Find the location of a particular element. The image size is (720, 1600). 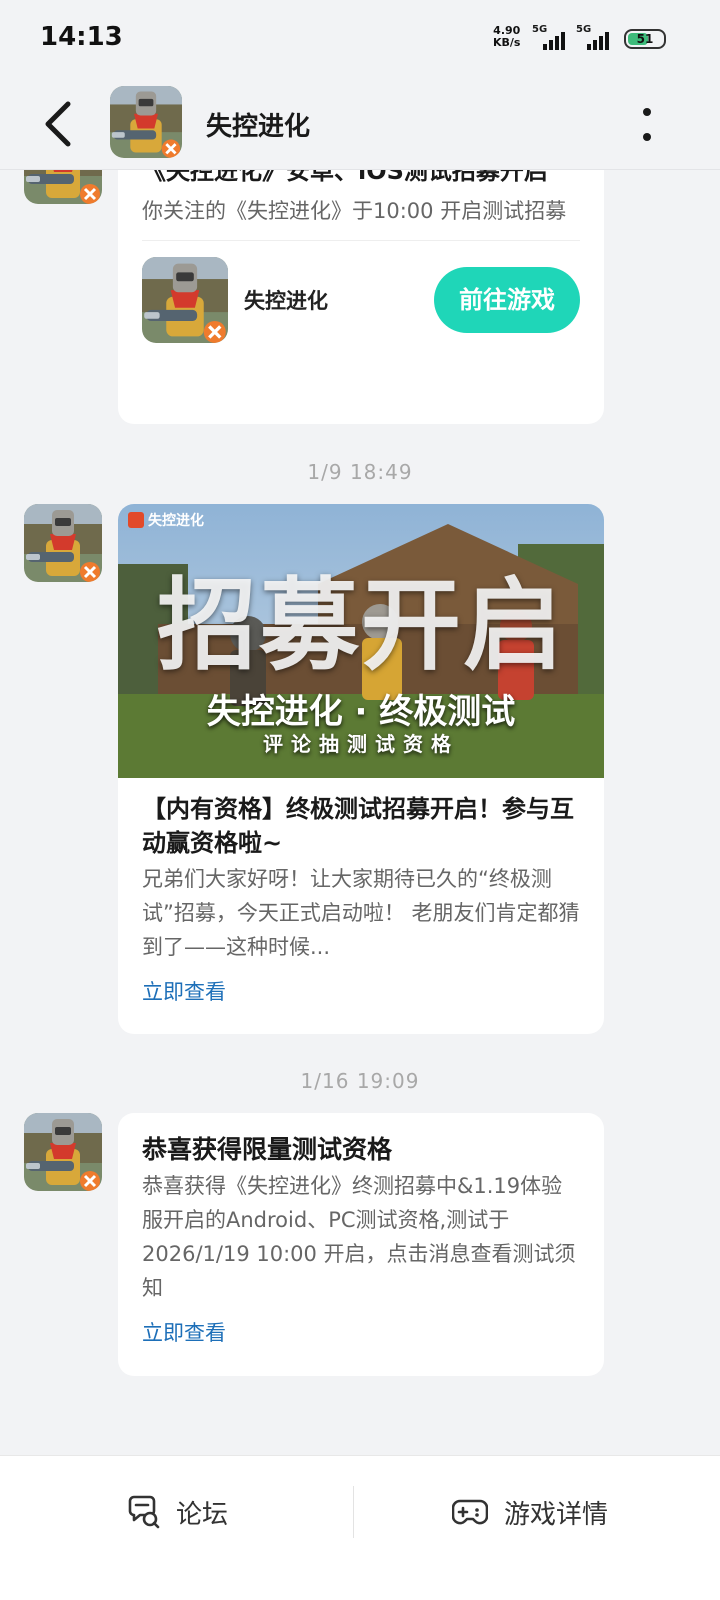

page-title: 失控进化 is located at coordinates (258, 127).